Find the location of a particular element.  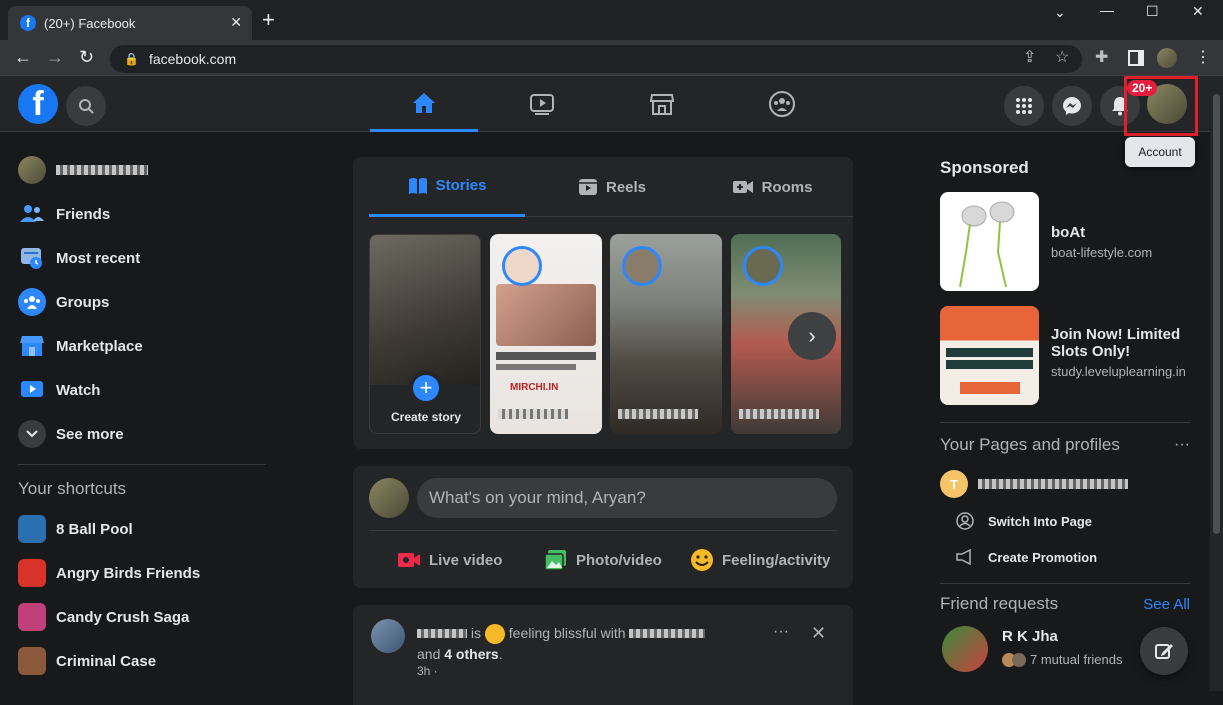

facebook-header: f 20+ is located at coordinates (605, 104).